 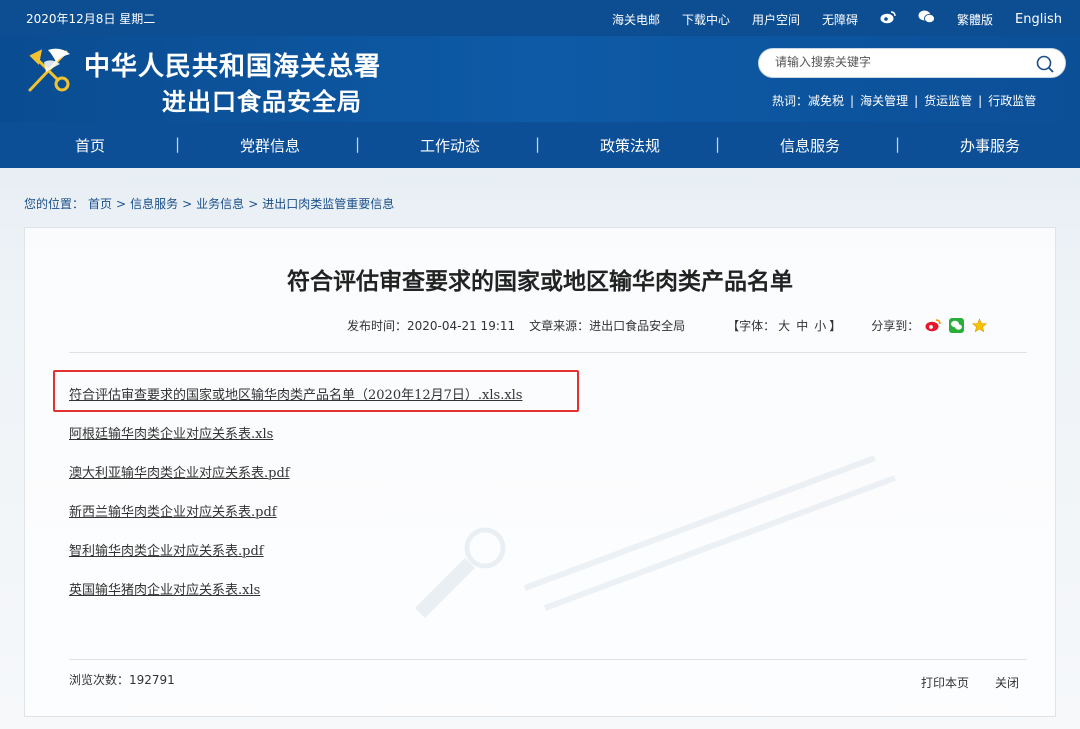 What do you see at coordinates (54, 204) in the screenshot?
I see `breadcrumb-label: 您的位置：` at bounding box center [54, 204].